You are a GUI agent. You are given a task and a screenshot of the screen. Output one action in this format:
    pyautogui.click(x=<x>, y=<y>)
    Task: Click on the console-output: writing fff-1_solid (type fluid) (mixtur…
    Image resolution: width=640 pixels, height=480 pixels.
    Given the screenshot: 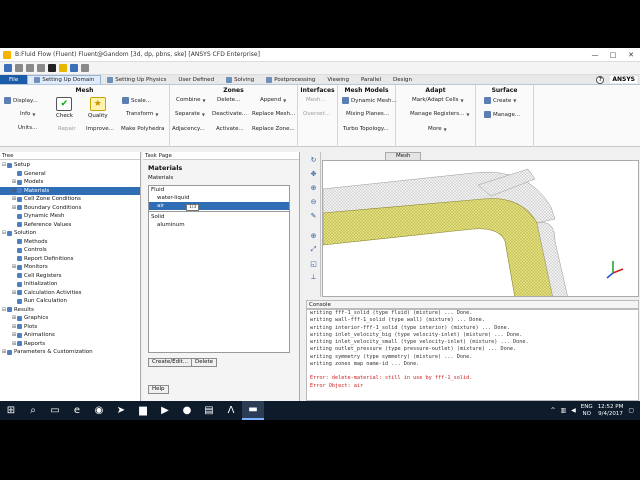 What is the action you would take?
    pyautogui.click(x=472, y=355)
    